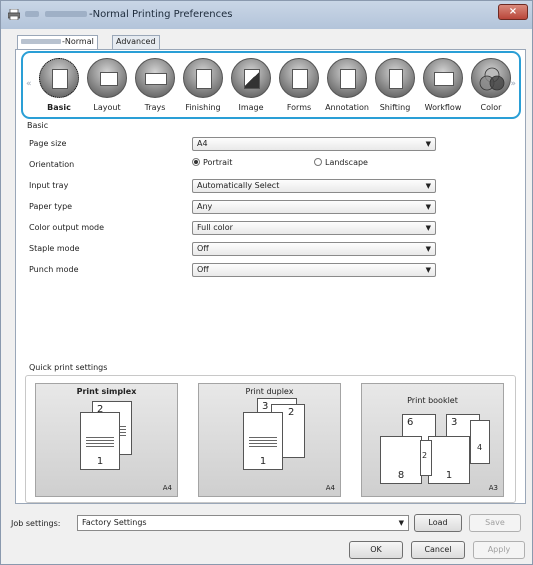 This screenshot has width=533, height=565. I want to click on page-icon: 4, so click(480, 442).